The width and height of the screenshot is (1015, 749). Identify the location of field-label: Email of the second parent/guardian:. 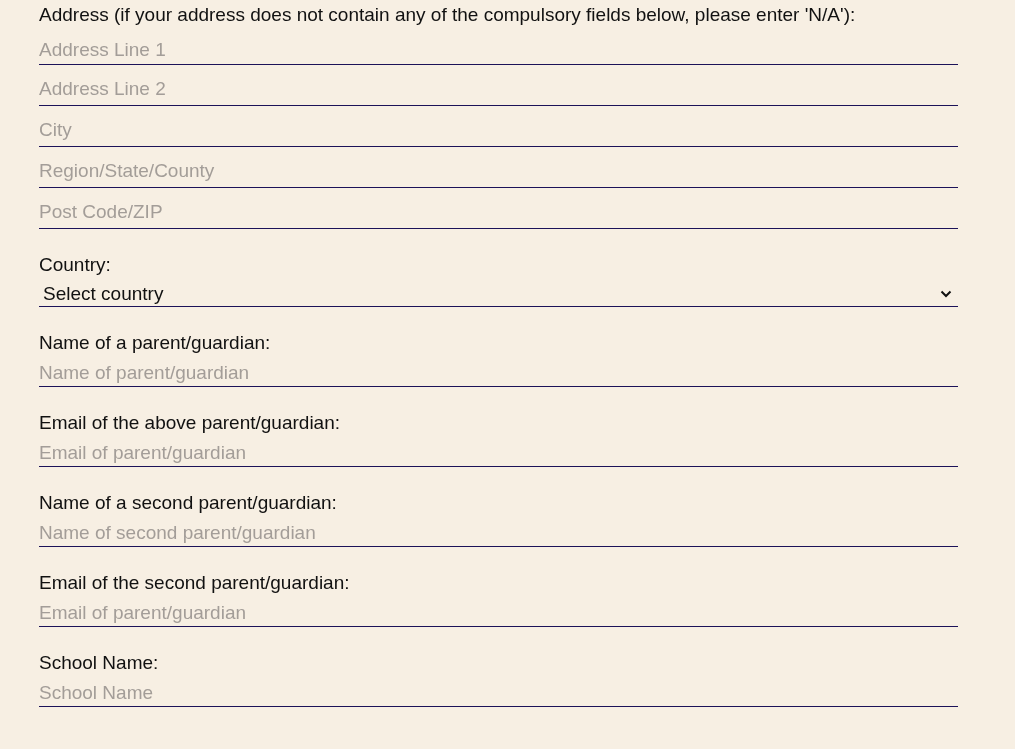
(195, 583).